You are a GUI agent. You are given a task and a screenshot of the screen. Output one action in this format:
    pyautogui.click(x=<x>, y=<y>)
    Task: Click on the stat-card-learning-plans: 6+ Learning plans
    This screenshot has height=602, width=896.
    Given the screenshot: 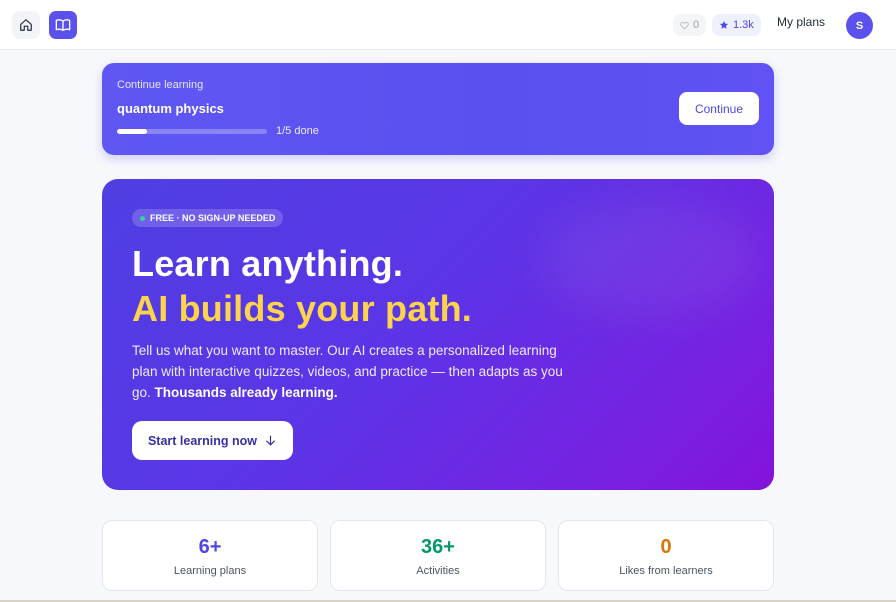 What is the action you would take?
    pyautogui.click(x=210, y=555)
    